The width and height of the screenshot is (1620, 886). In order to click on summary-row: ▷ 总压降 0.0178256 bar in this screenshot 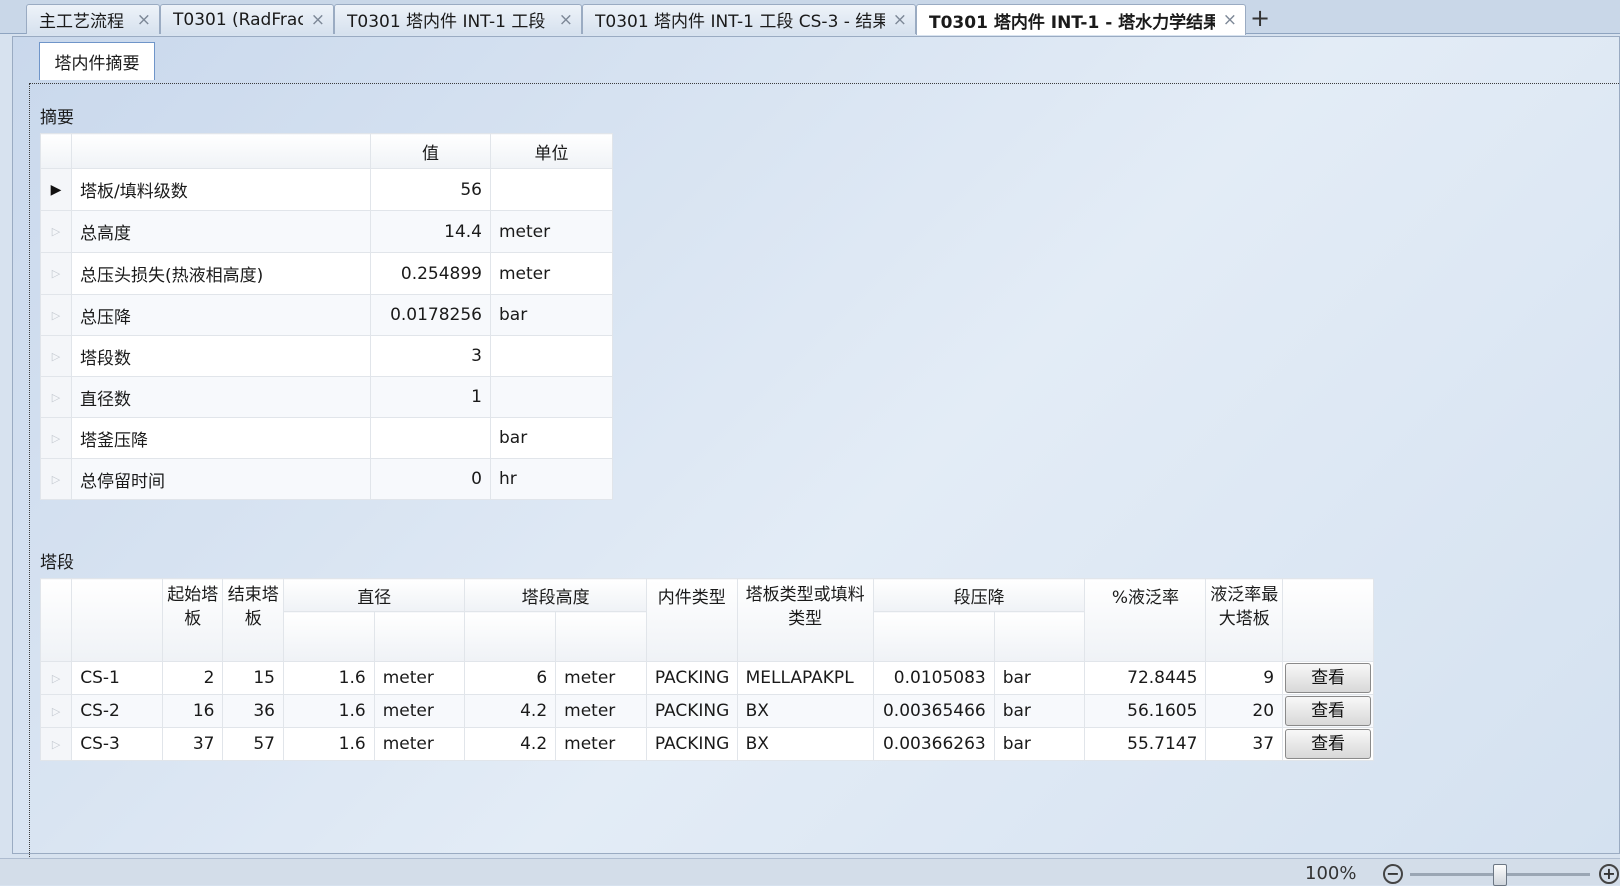, I will do `click(326, 315)`.